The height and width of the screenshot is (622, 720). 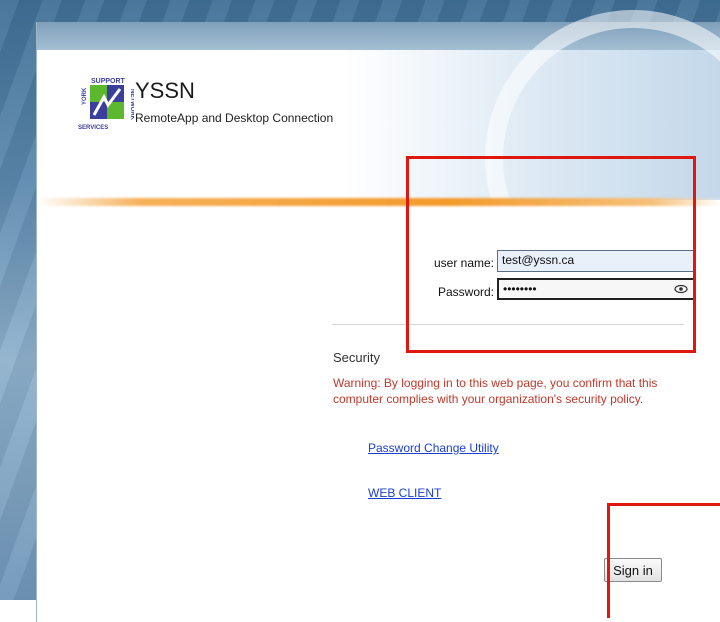 What do you see at coordinates (404, 493) in the screenshot?
I see `web-client-link: WEB CLIENT` at bounding box center [404, 493].